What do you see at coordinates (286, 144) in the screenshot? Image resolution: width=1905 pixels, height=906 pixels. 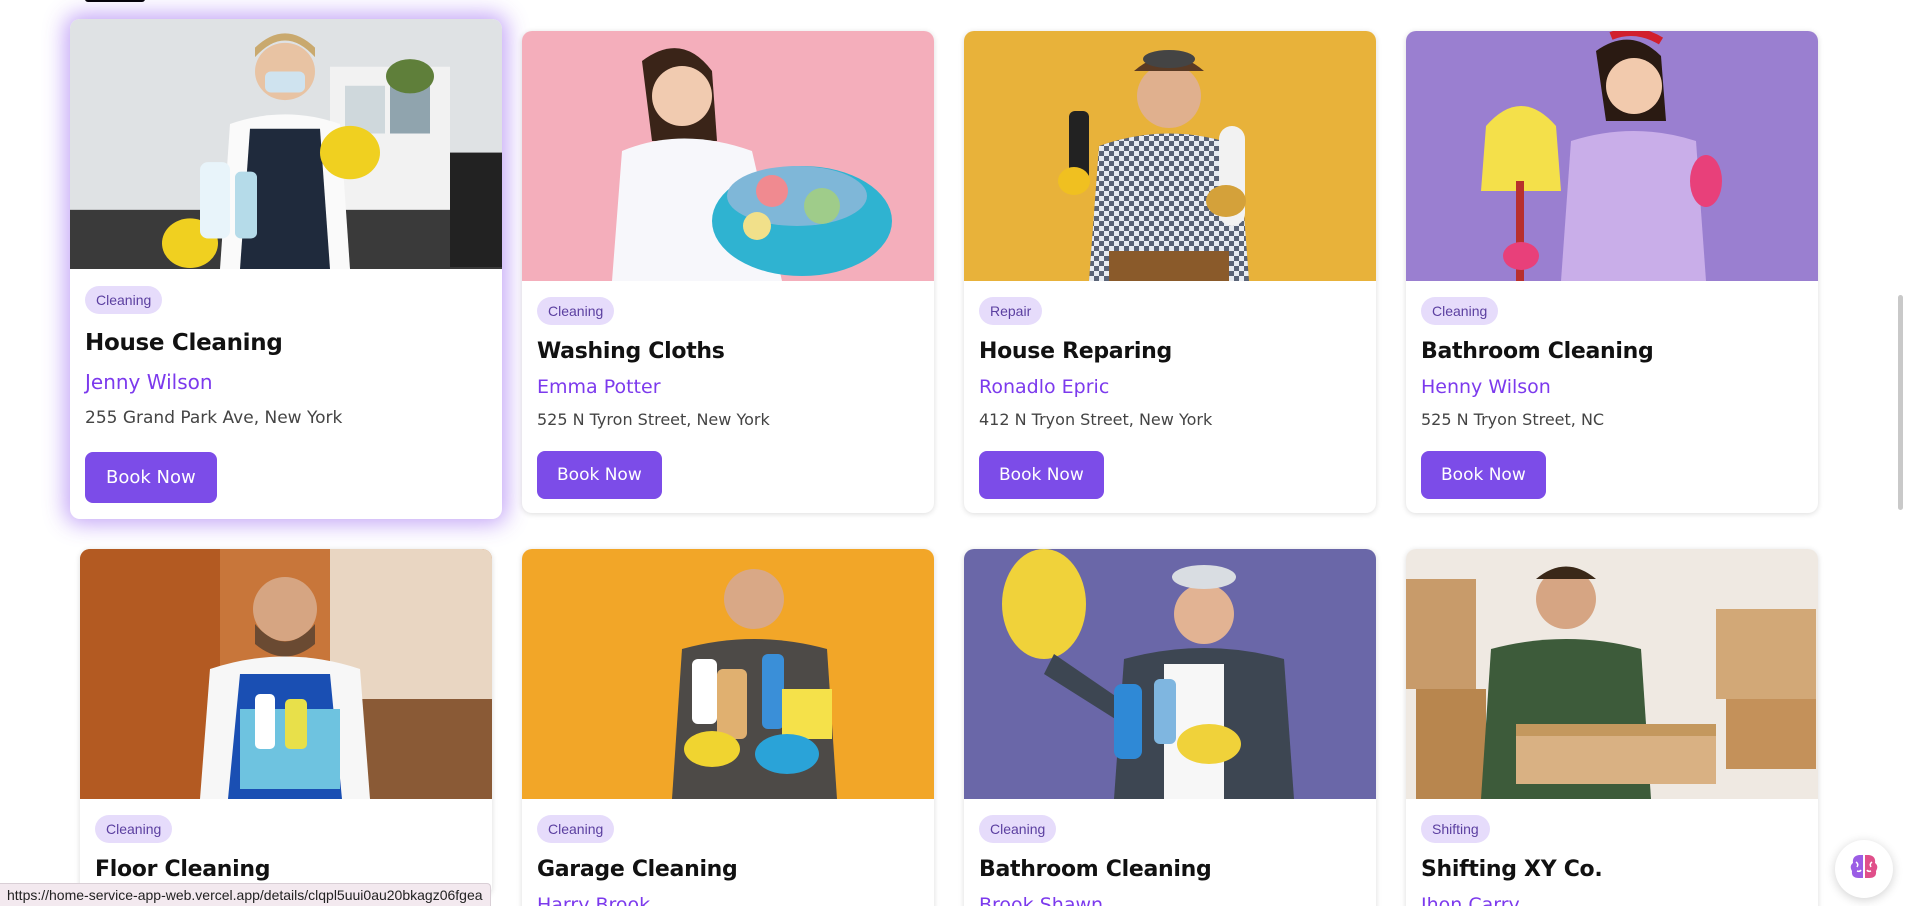 I see `cleaner-thumbs-up-photo` at bounding box center [286, 144].